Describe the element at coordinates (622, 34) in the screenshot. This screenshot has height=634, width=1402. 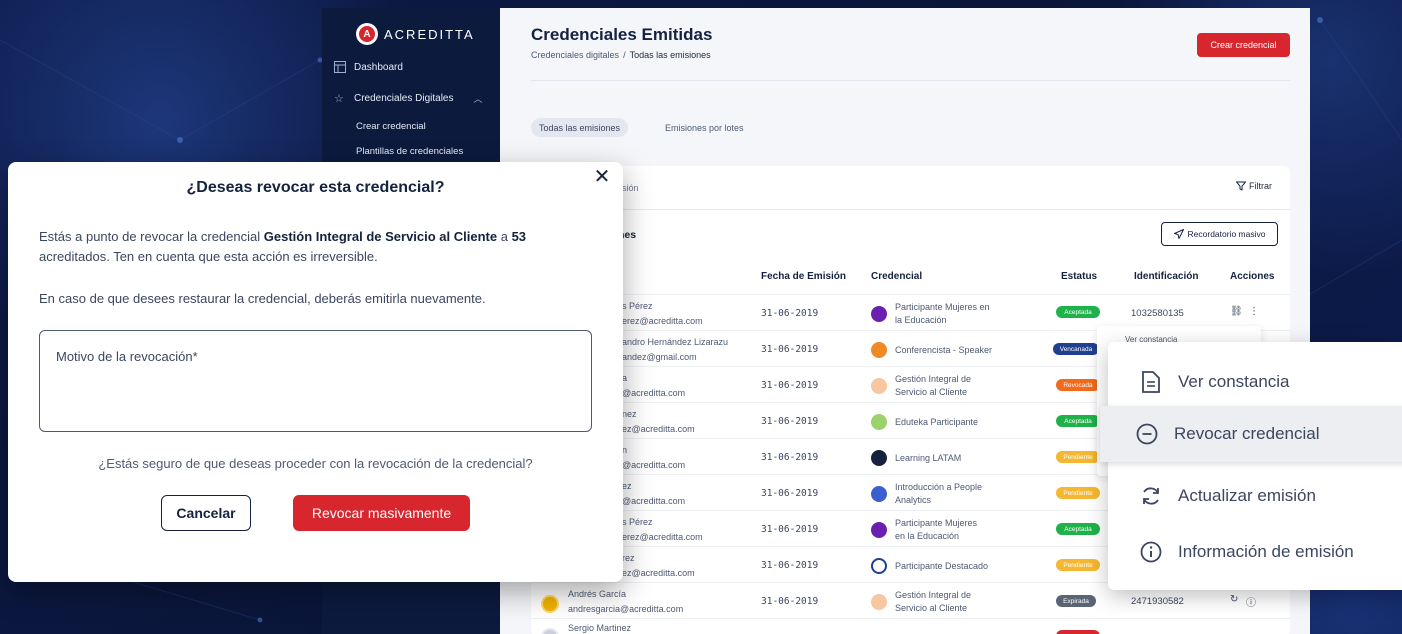
I see `page-title: Credenciales Emitidas` at that location.